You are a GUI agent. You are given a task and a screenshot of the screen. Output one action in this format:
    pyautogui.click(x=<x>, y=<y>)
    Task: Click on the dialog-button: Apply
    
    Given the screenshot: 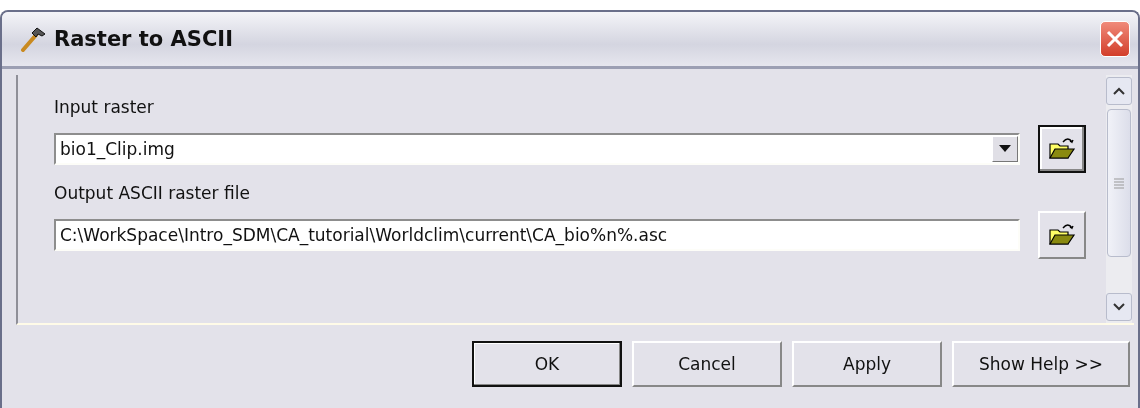 What is the action you would take?
    pyautogui.click(x=867, y=364)
    